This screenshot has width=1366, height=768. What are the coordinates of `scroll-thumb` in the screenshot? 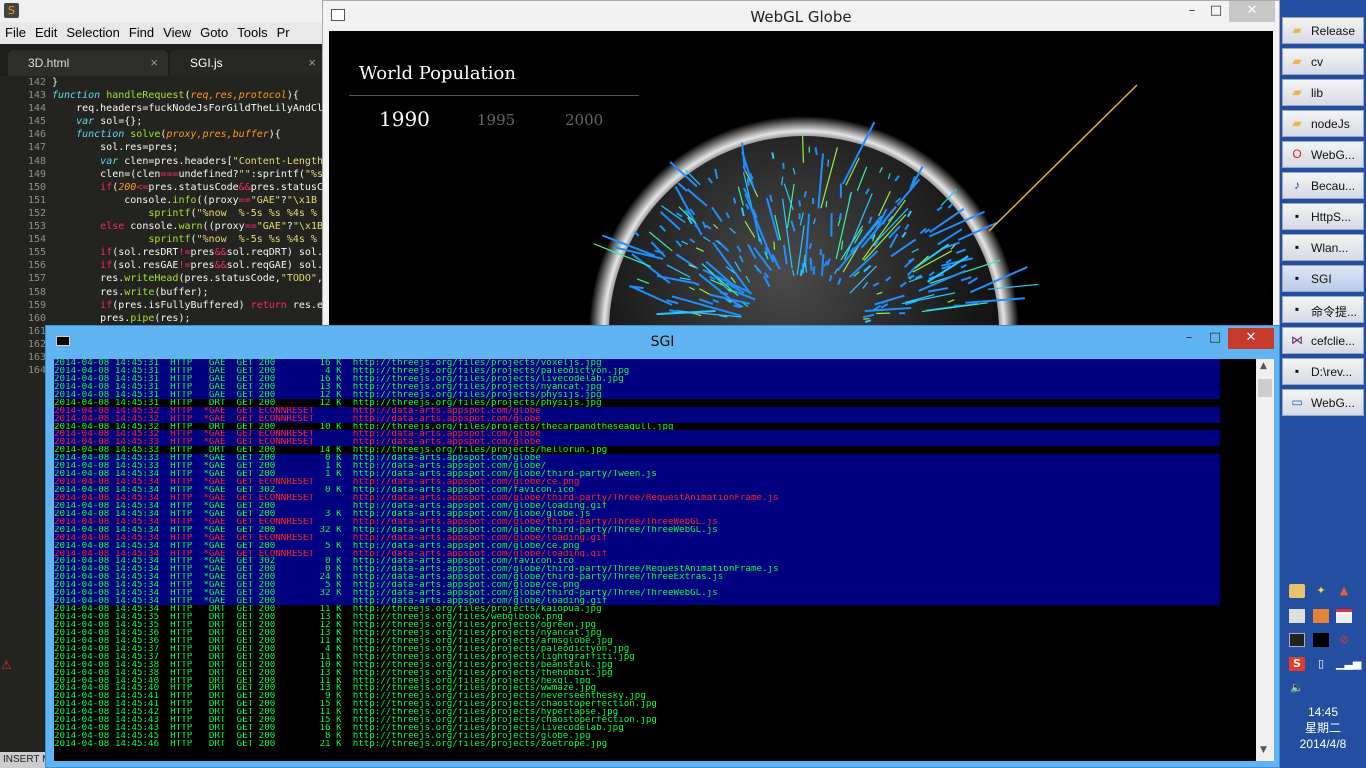 It's located at (1265, 388).